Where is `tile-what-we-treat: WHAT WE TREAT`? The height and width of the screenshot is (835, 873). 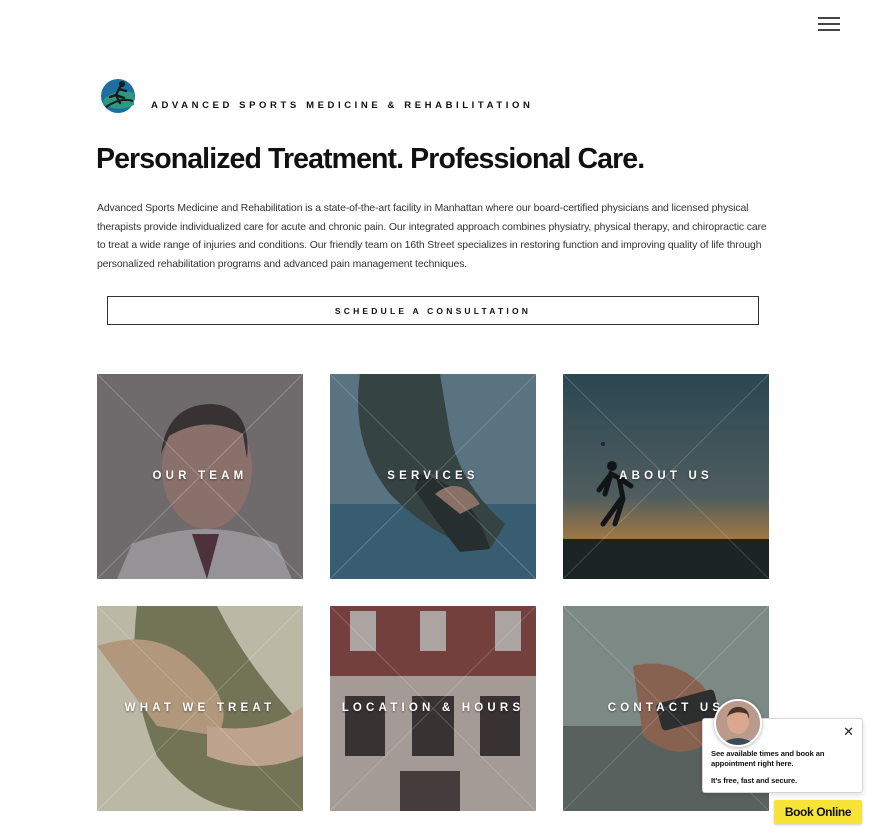 tile-what-we-treat: WHAT WE TREAT is located at coordinates (200, 708).